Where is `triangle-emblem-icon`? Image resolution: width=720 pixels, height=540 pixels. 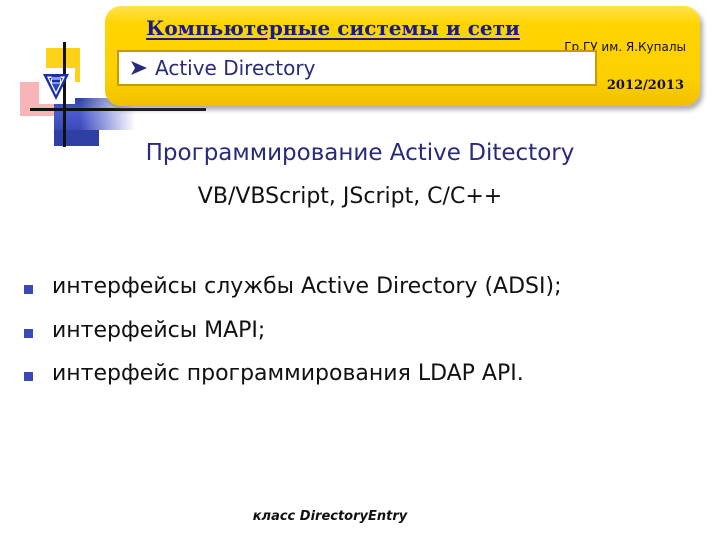
triangle-emblem-icon is located at coordinates (56, 87).